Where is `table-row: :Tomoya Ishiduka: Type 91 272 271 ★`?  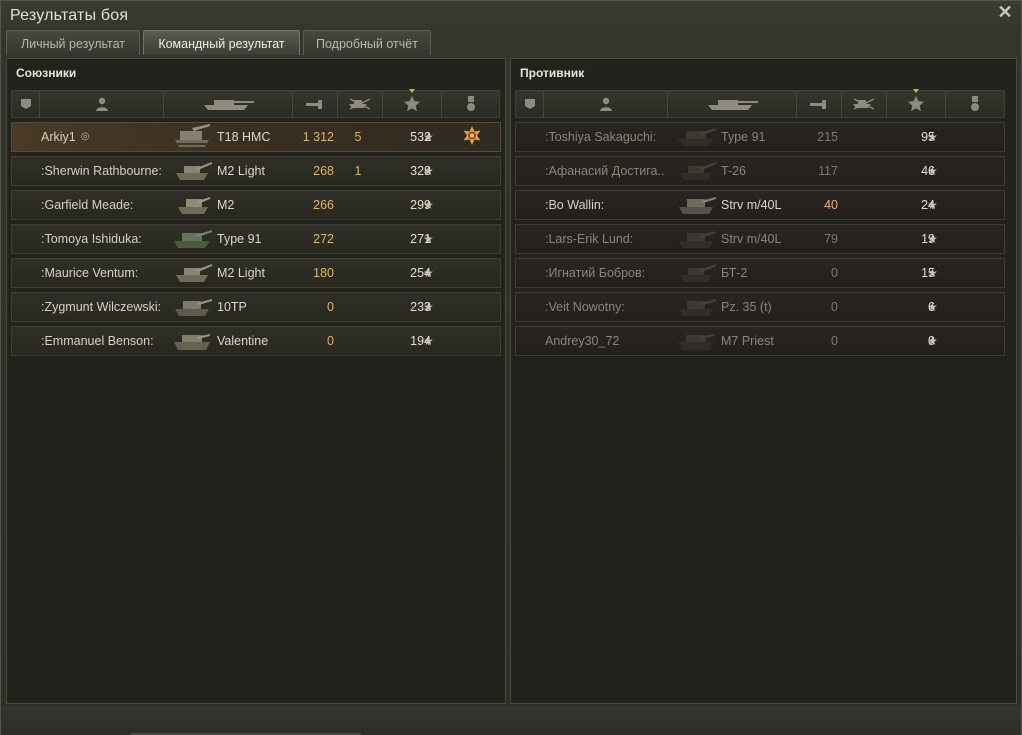 table-row: :Tomoya Ishiduka: Type 91 272 271 ★ is located at coordinates (256, 239).